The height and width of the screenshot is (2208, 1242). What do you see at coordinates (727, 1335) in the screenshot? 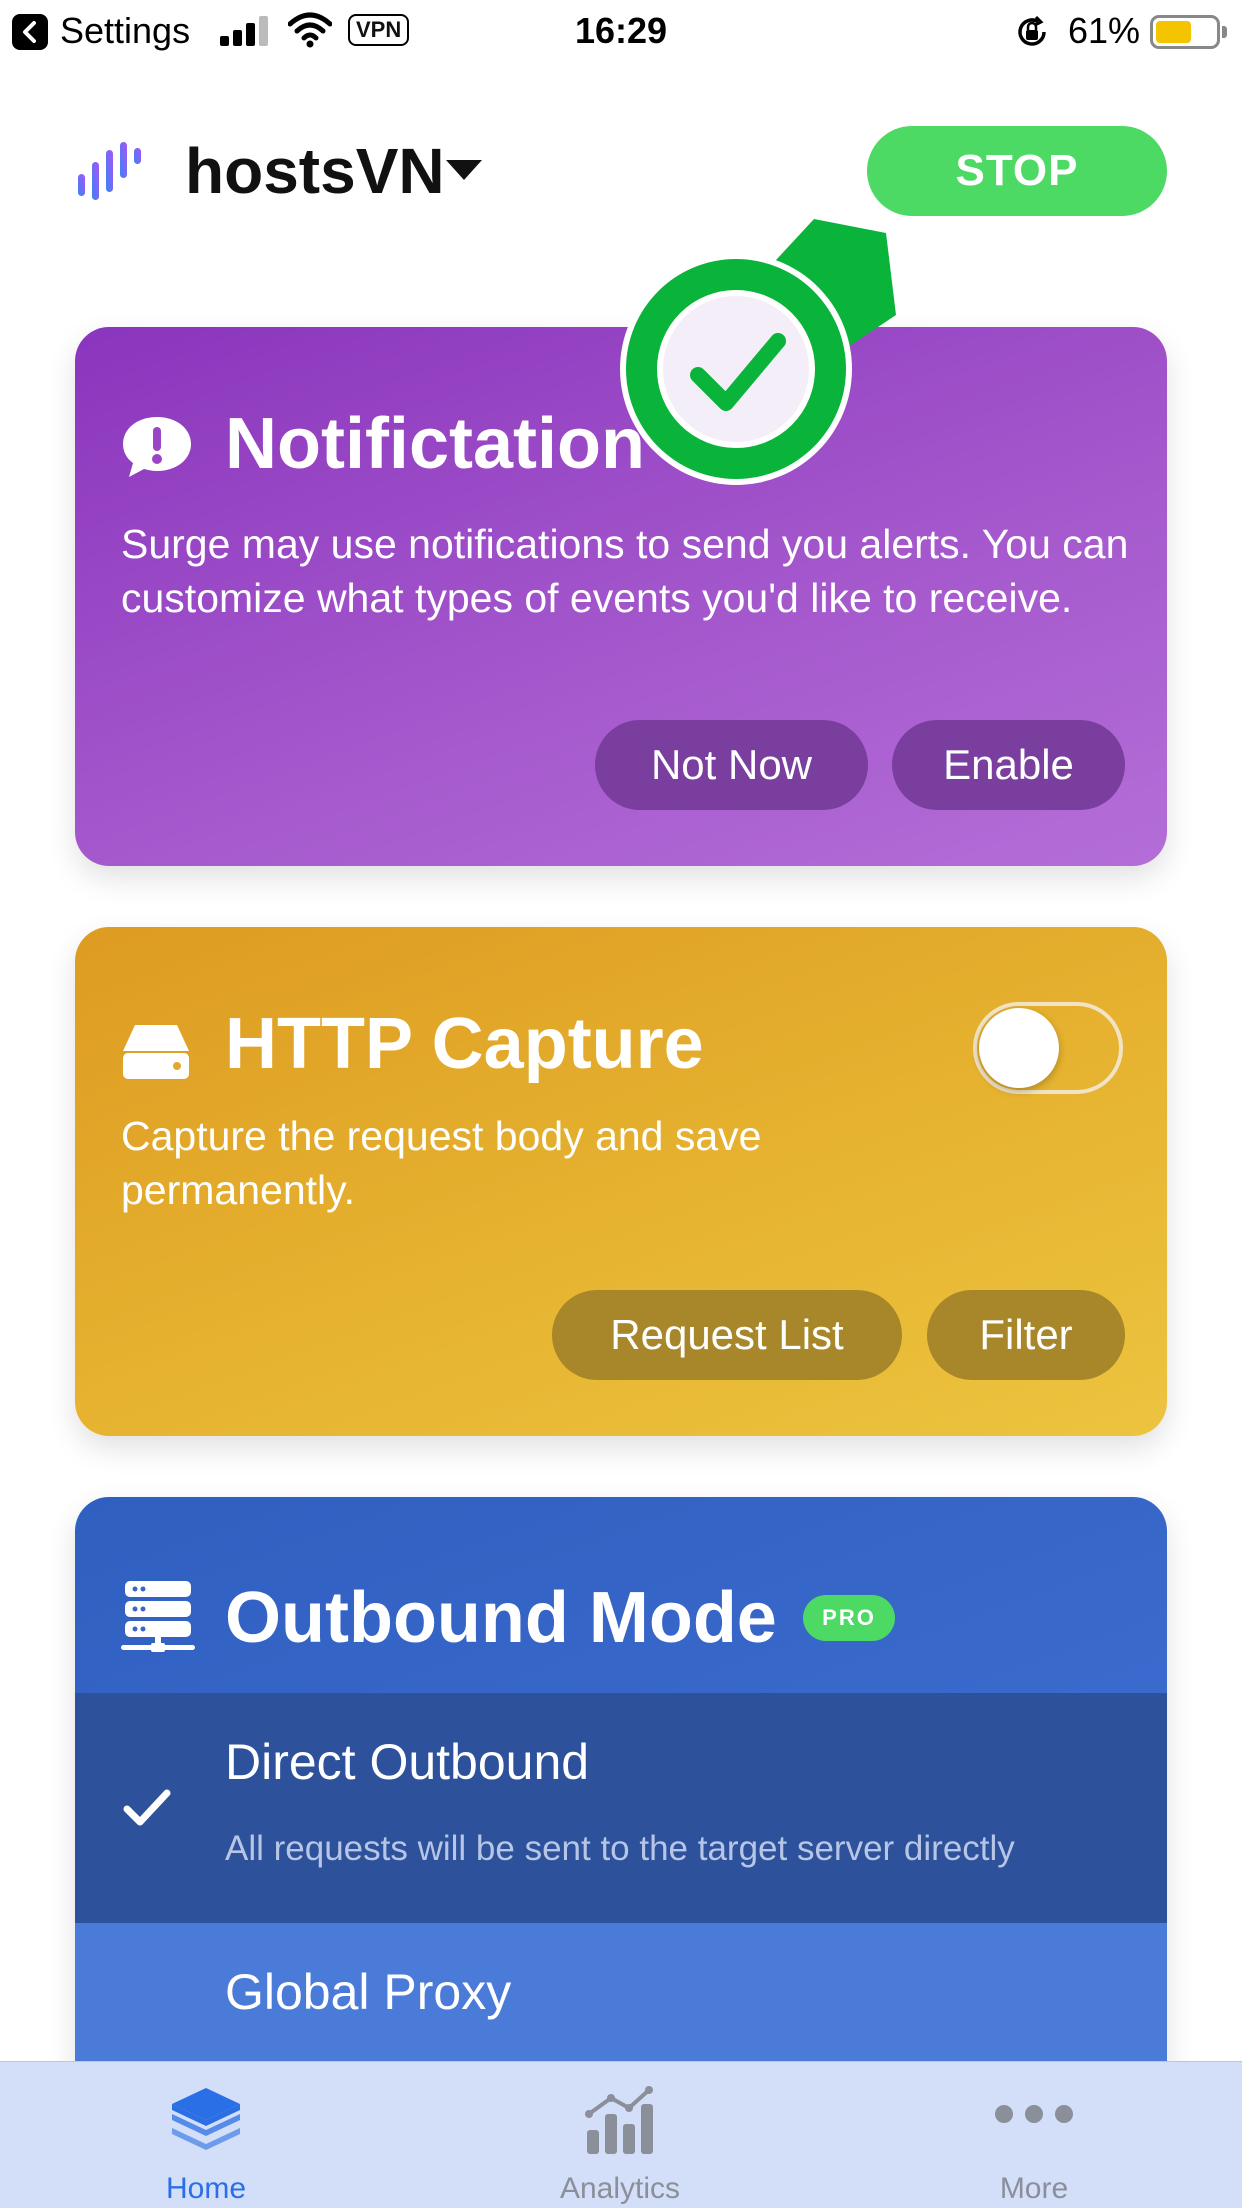
I see `request-list-button: Request List` at bounding box center [727, 1335].